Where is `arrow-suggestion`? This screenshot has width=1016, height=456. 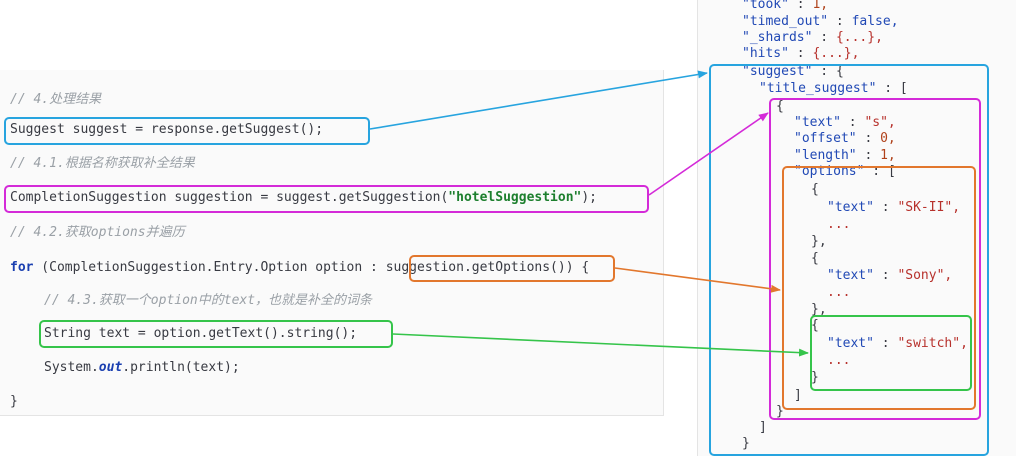 arrow-suggestion is located at coordinates (708, 154).